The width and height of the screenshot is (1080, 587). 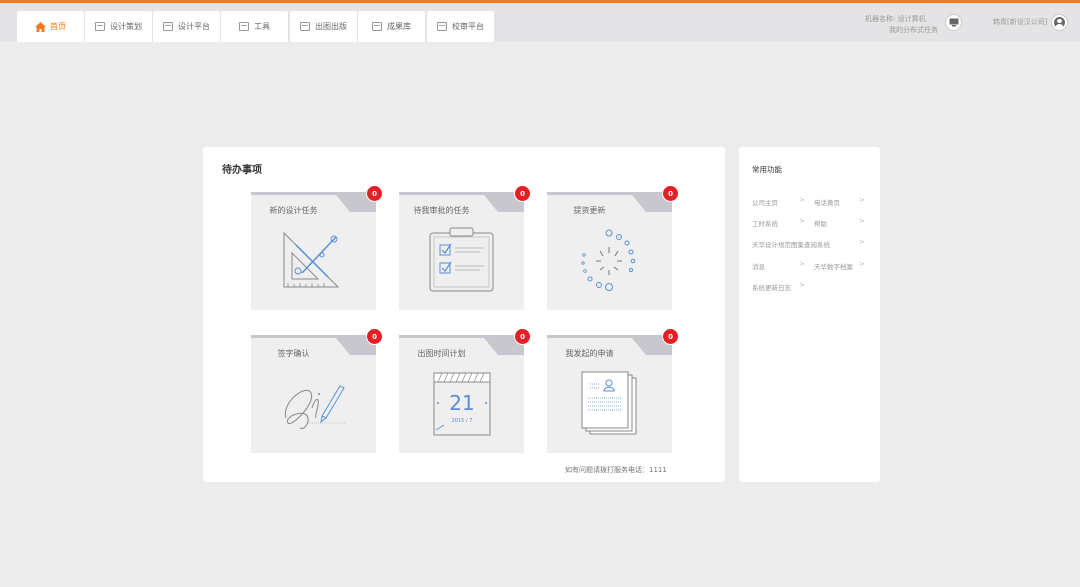 What do you see at coordinates (758, 266) in the screenshot?
I see `link-messages: 消息` at bounding box center [758, 266].